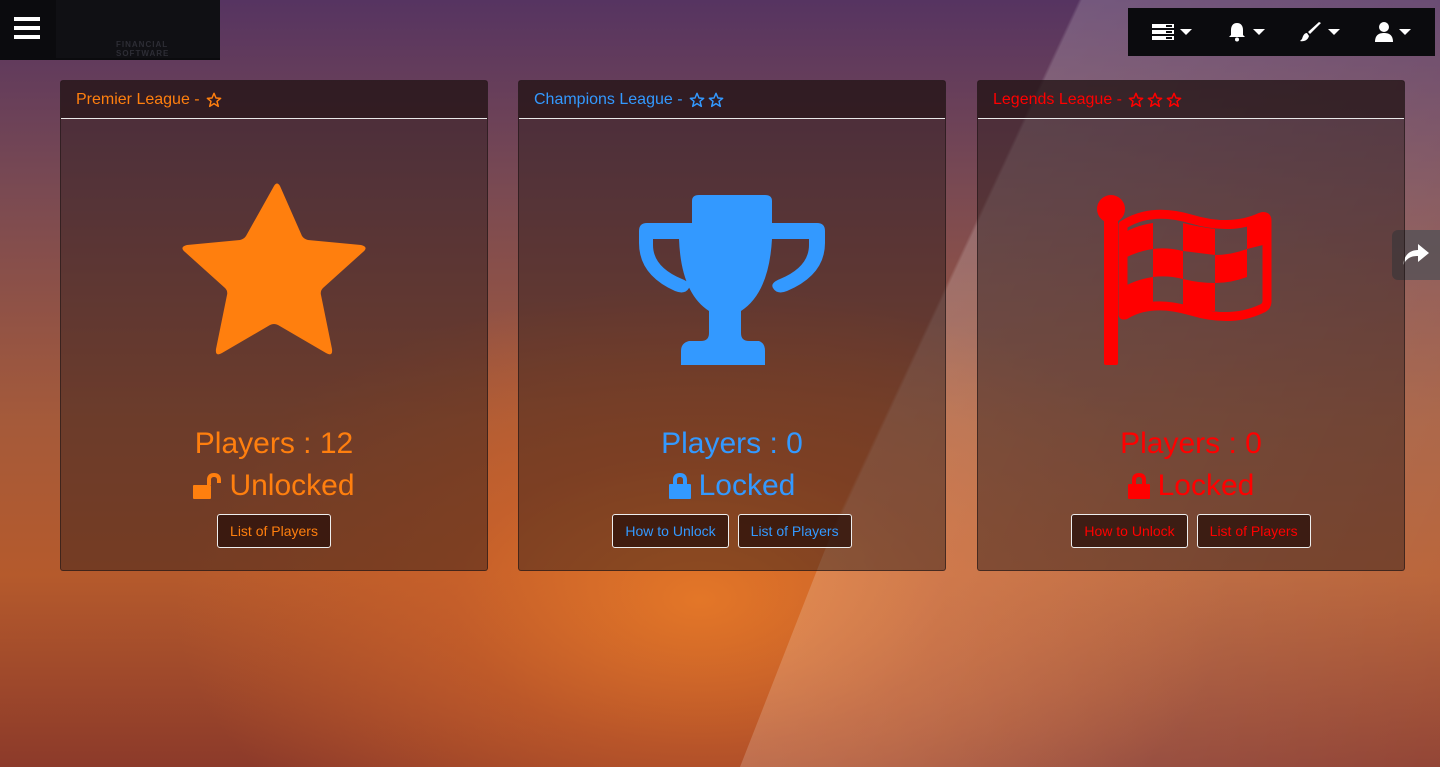 This screenshot has height=767, width=1440. I want to click on server-menu-button, so click(1172, 32).